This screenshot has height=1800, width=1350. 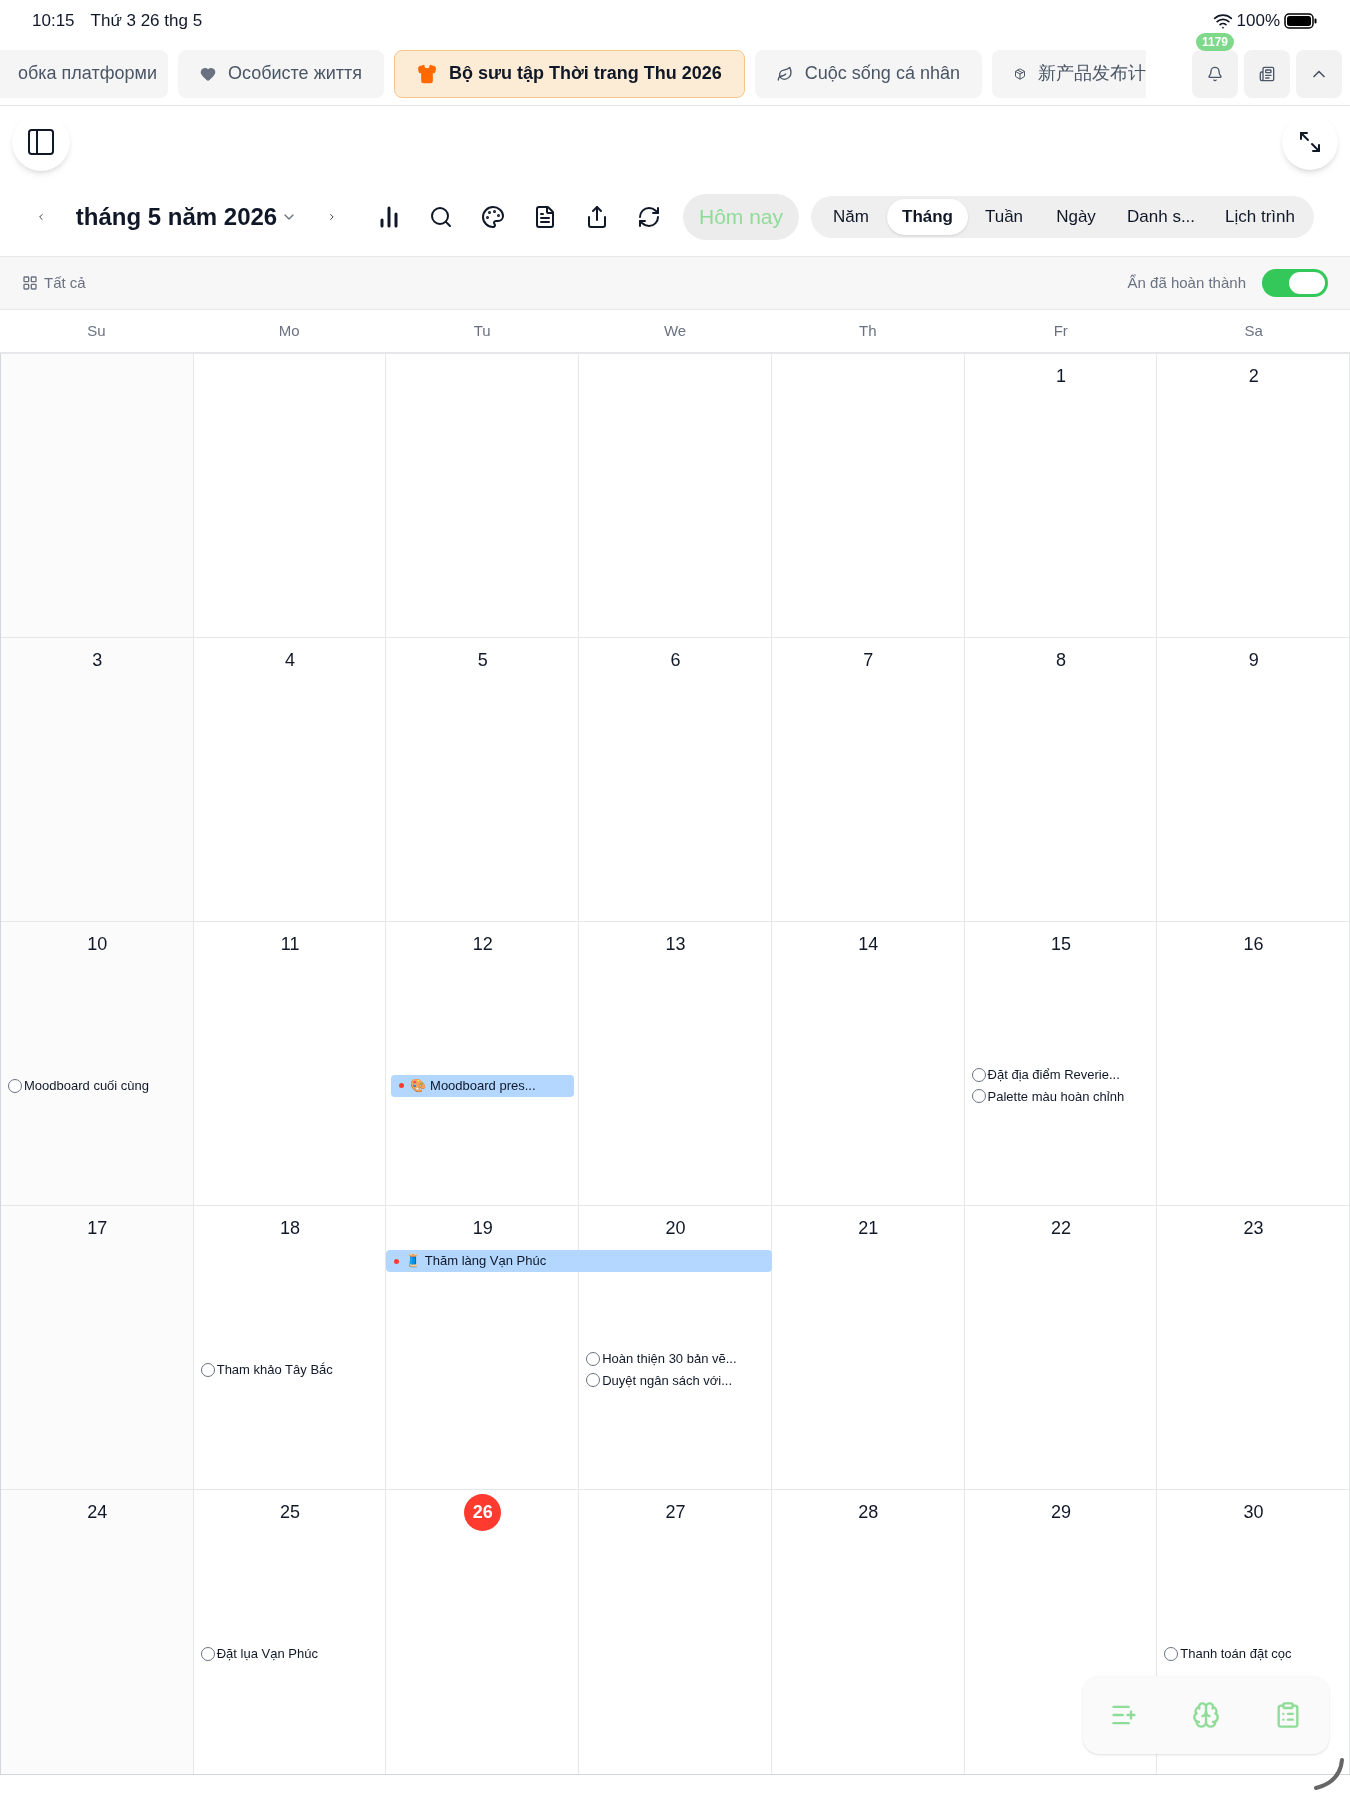 I want to click on palette-icon, so click(x=493, y=217).